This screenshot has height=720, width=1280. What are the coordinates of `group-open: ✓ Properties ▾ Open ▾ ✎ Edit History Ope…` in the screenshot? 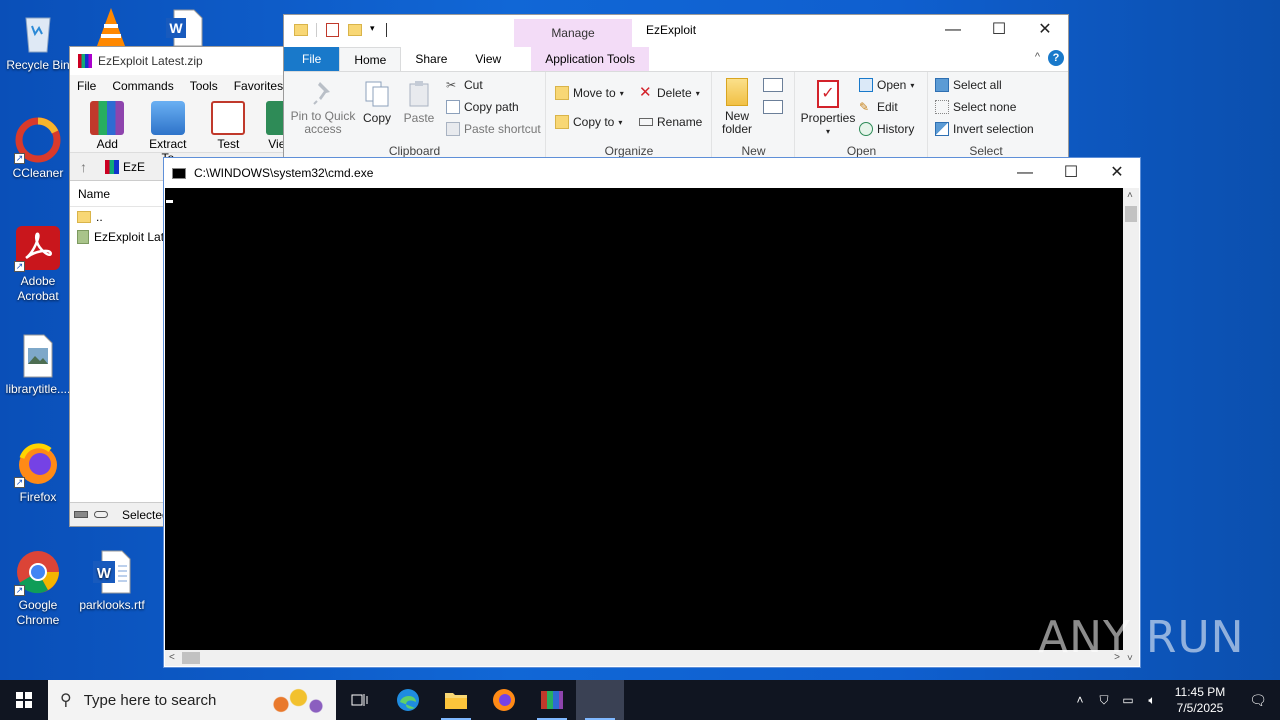 It's located at (862, 118).